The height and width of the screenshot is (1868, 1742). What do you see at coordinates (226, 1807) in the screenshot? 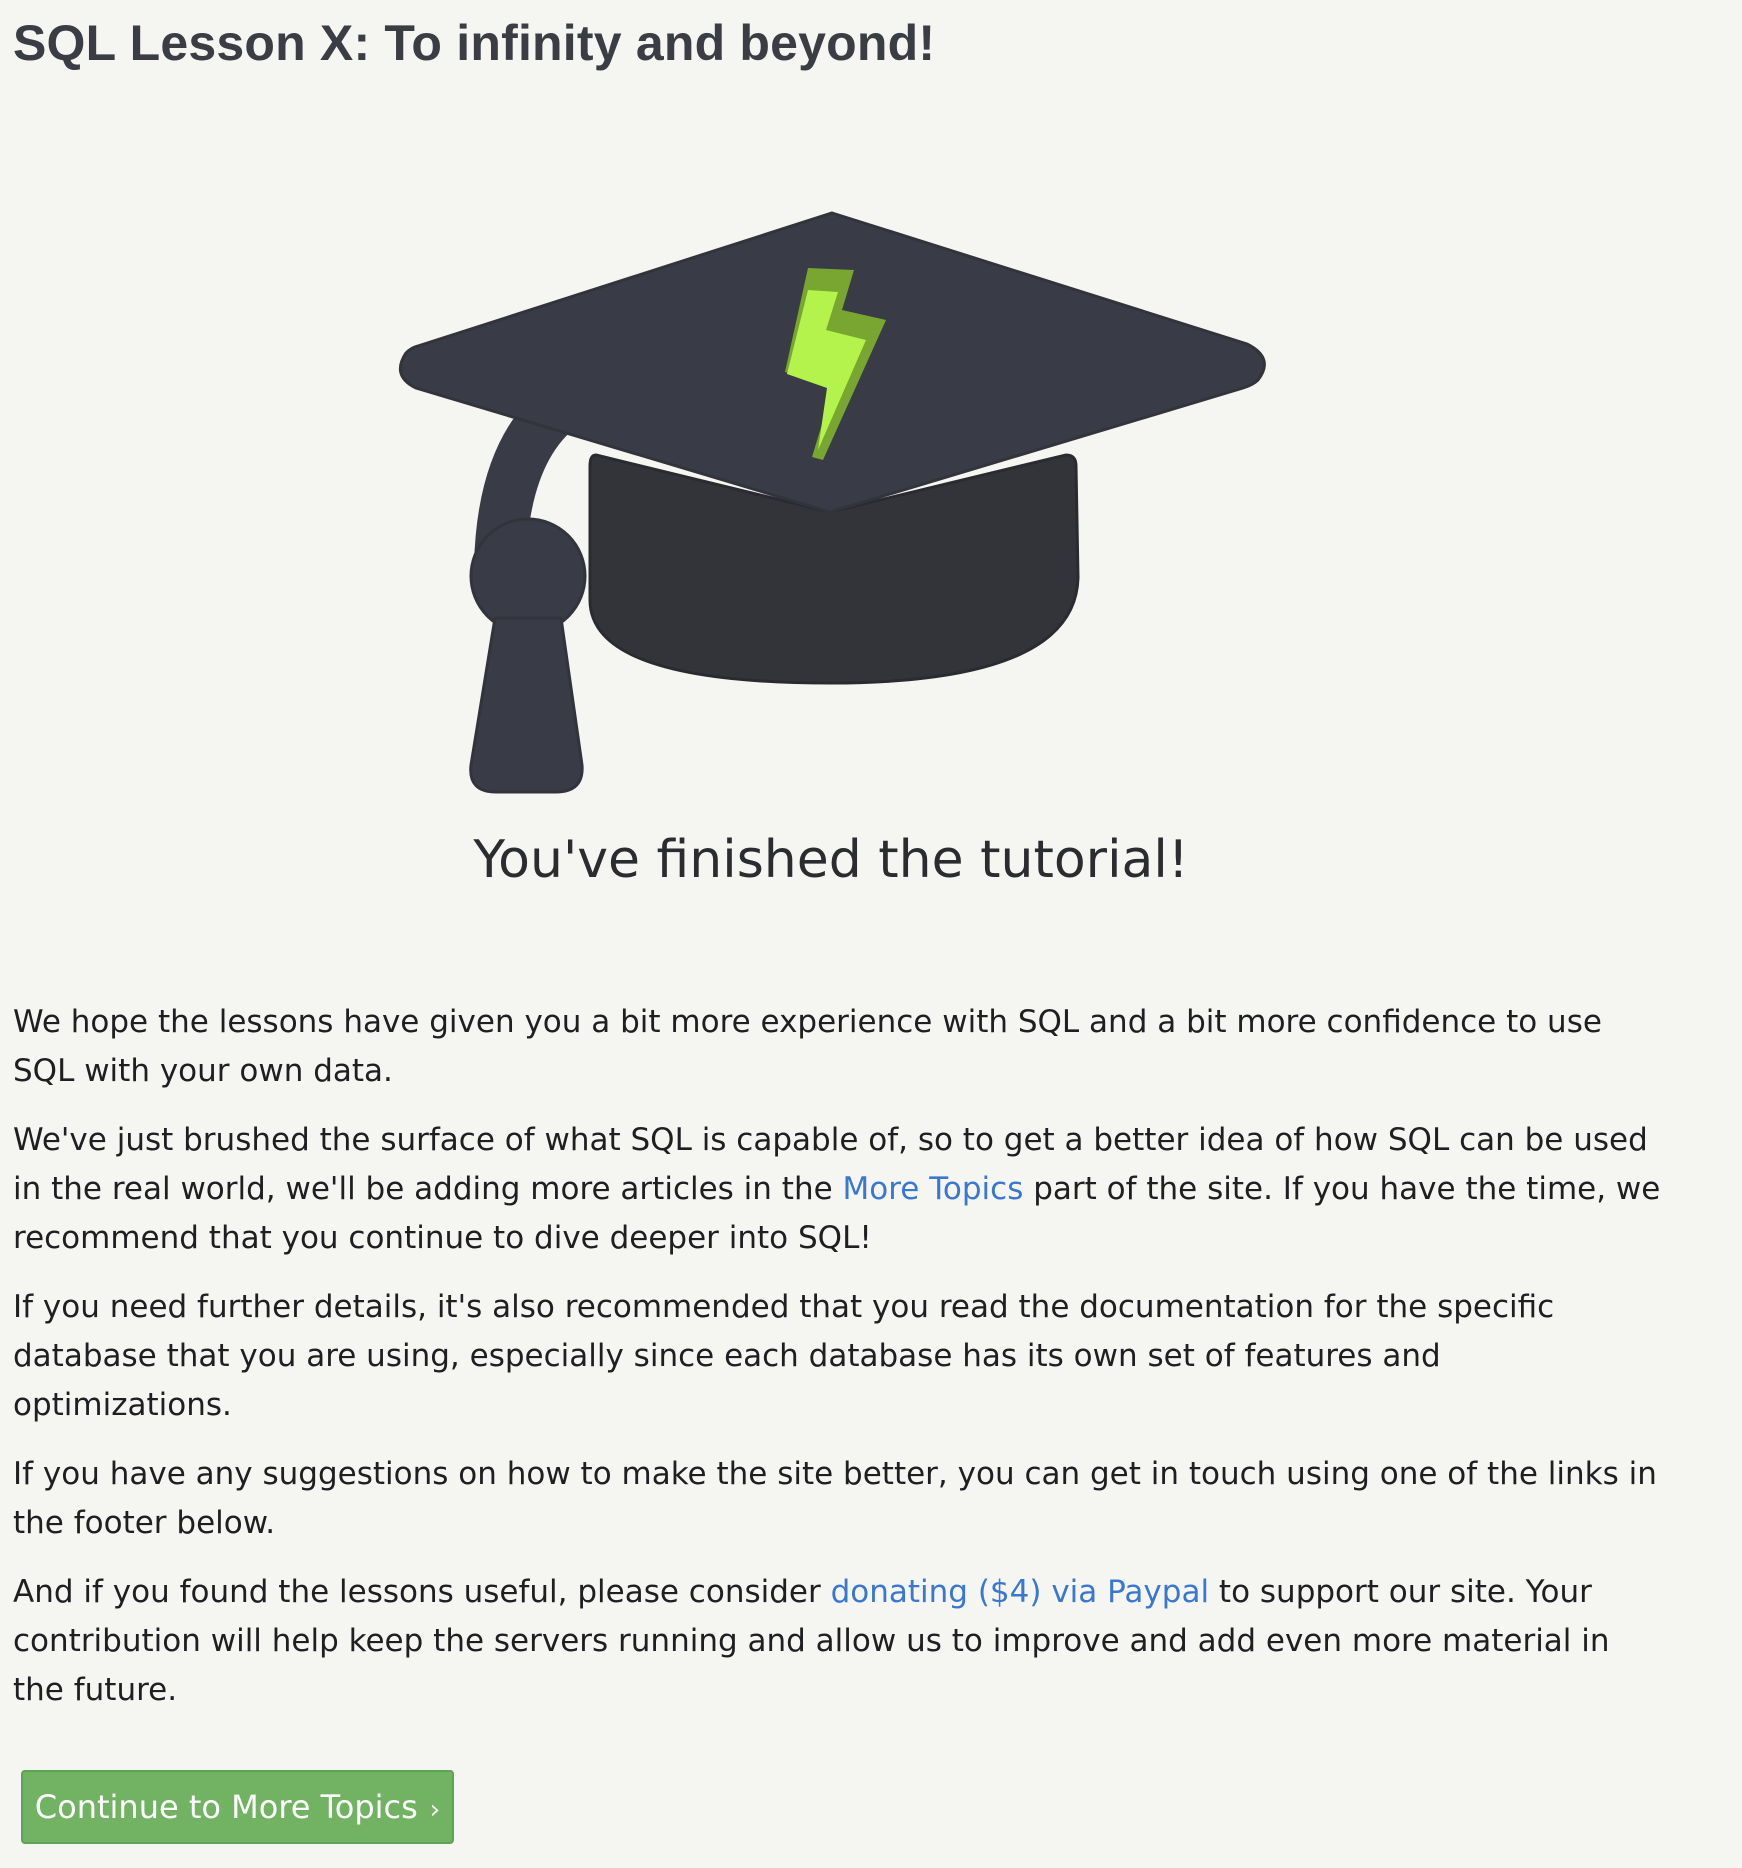
I see `continue-button-label: Continue to More Topics` at bounding box center [226, 1807].